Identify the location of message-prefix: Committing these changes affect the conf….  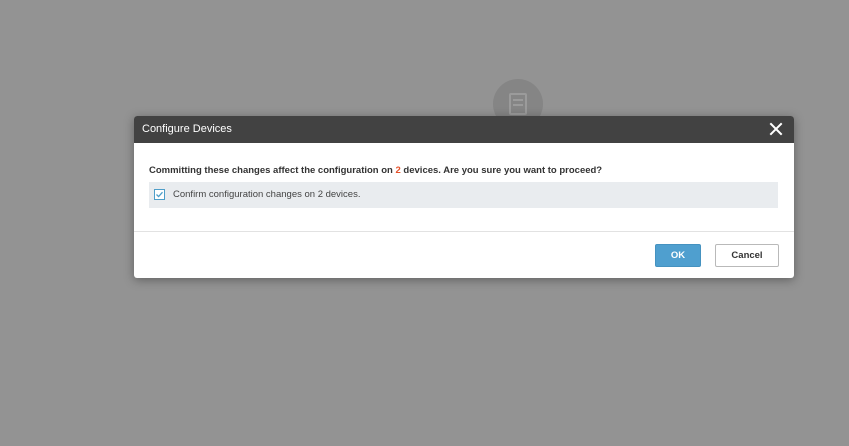
(272, 170).